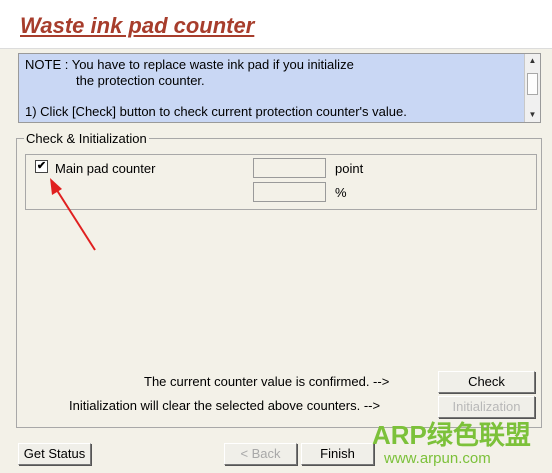 The height and width of the screenshot is (473, 552). I want to click on percent-value-field, so click(289, 192).